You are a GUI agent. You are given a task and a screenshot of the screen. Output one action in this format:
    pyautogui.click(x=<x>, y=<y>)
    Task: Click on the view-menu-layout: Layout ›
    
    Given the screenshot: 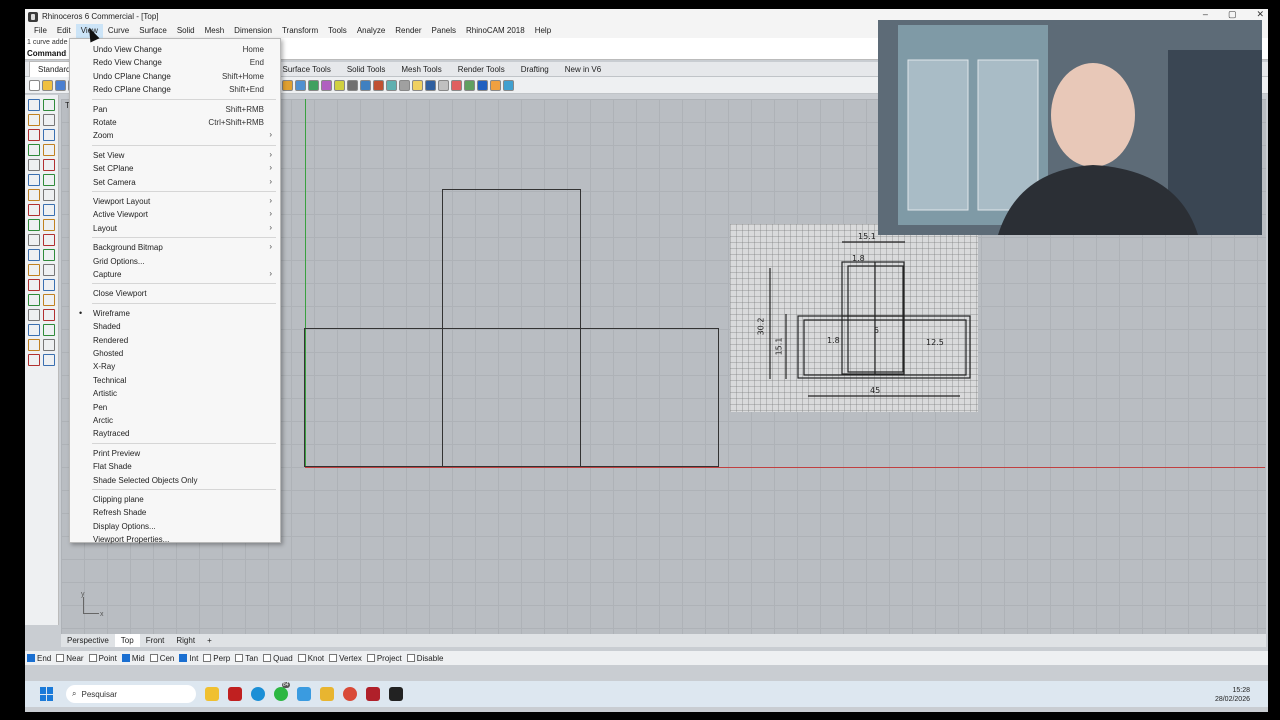 What is the action you would take?
    pyautogui.click(x=175, y=228)
    